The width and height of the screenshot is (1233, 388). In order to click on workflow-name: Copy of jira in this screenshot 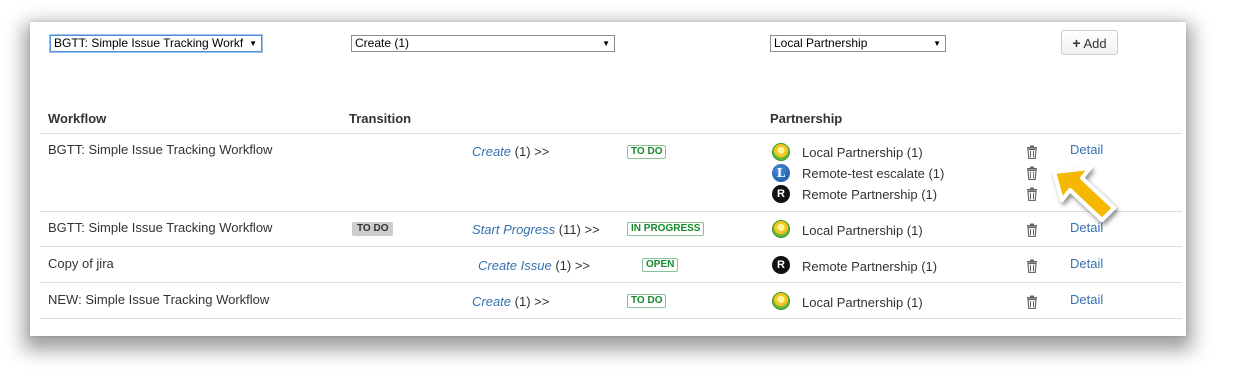, I will do `click(81, 263)`.